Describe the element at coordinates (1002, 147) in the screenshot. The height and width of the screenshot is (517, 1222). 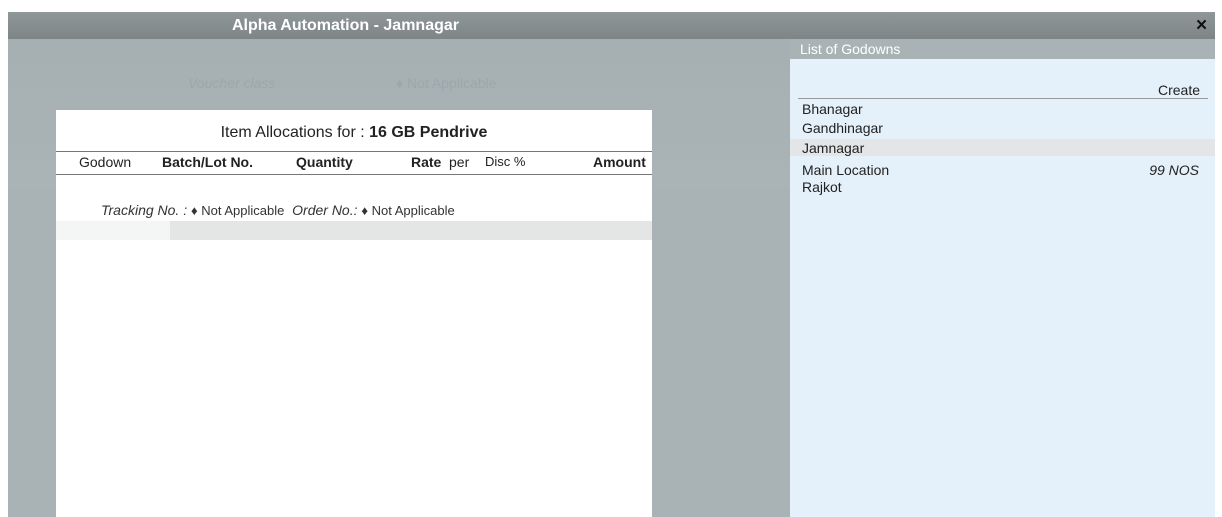
I see `godown-item-jamnagar: Jamnagar` at that location.